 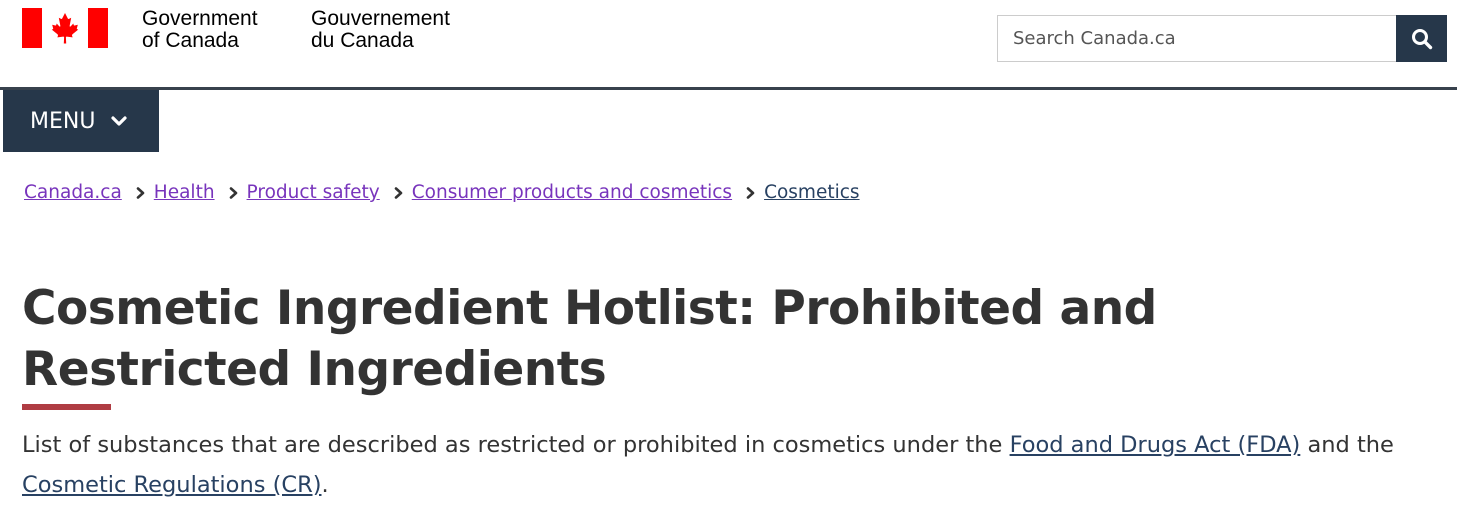 I want to click on title-underline, so click(x=66, y=407).